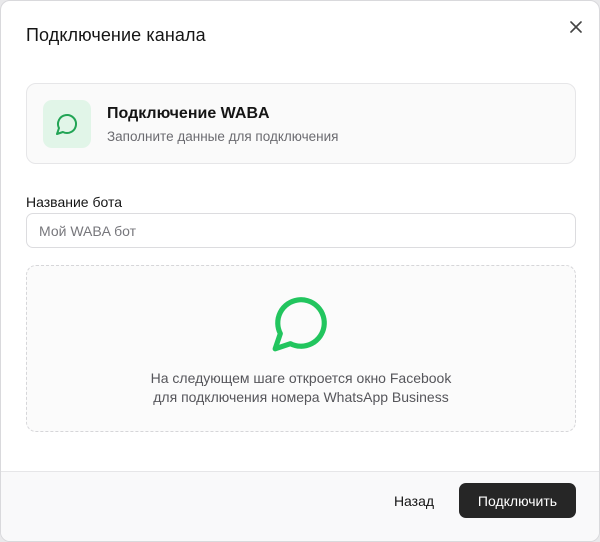 This screenshot has width=600, height=542. I want to click on channel-icon-box, so click(67, 124).